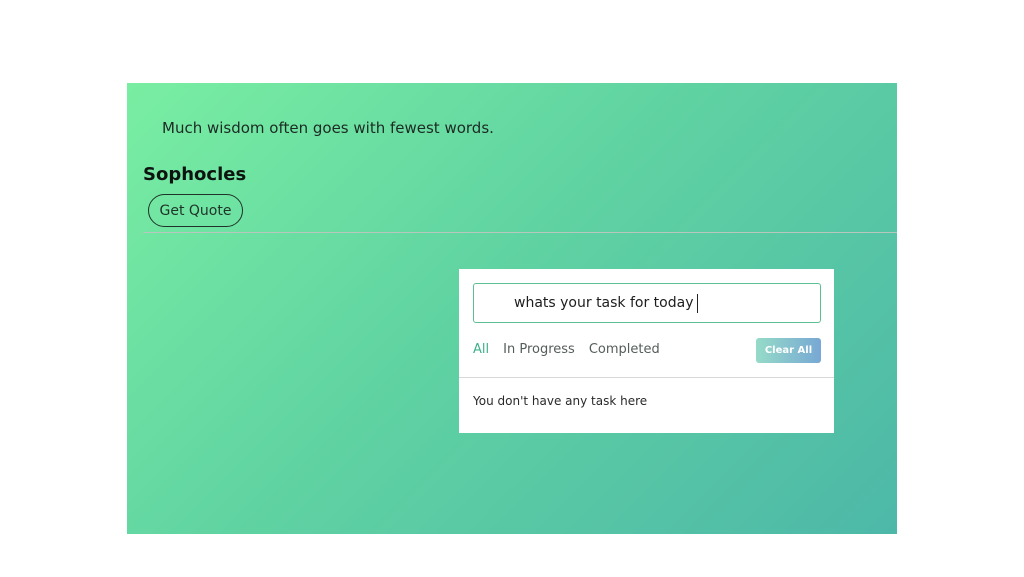  Describe the element at coordinates (539, 349) in the screenshot. I see `filter-in-progress: In Progress` at that location.